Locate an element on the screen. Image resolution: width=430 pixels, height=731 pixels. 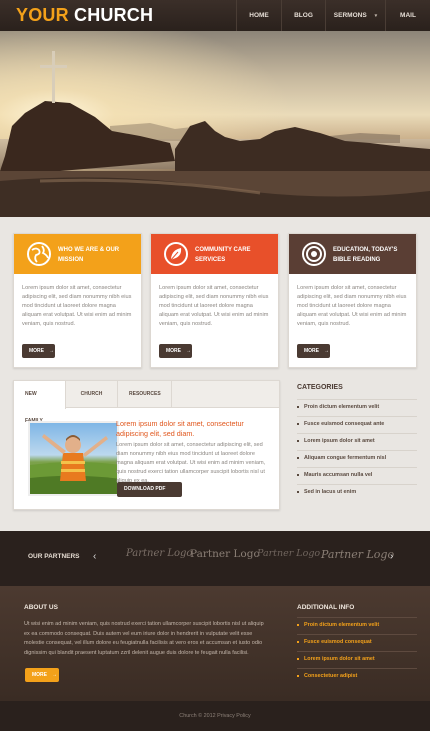
chevron-left-icon: ‹ is located at coordinates (94, 556).